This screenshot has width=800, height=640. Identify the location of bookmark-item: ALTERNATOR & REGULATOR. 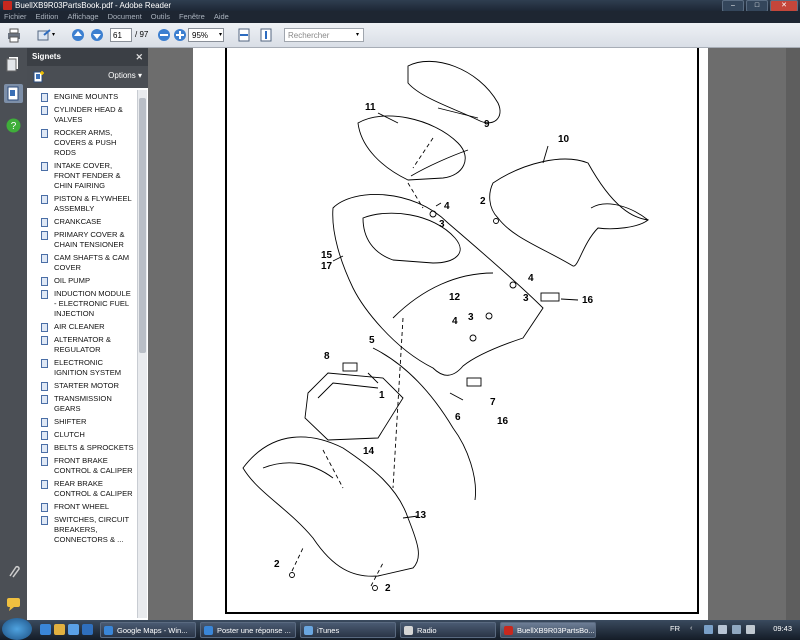
(82, 345).